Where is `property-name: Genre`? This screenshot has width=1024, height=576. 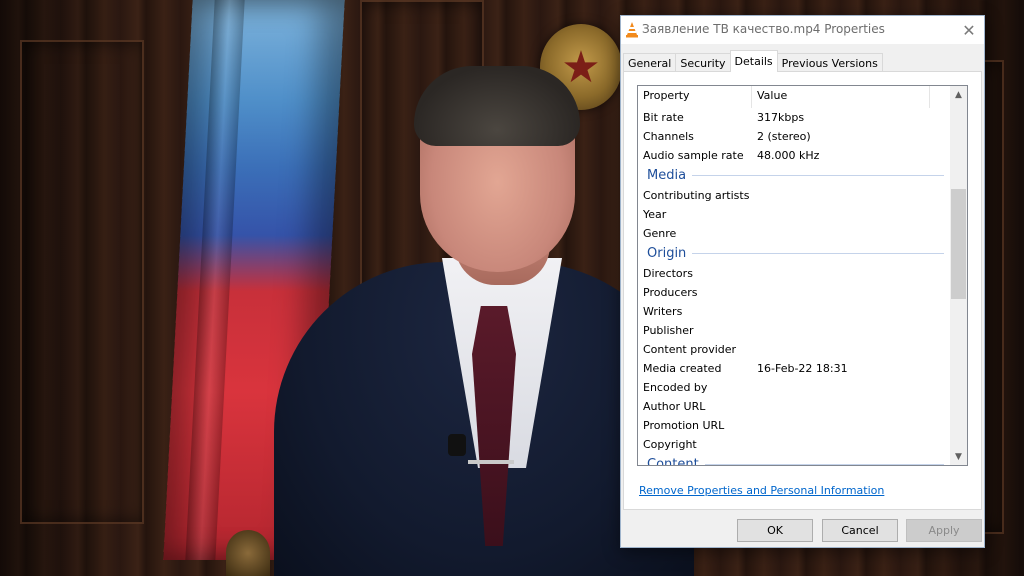 property-name: Genre is located at coordinates (660, 233).